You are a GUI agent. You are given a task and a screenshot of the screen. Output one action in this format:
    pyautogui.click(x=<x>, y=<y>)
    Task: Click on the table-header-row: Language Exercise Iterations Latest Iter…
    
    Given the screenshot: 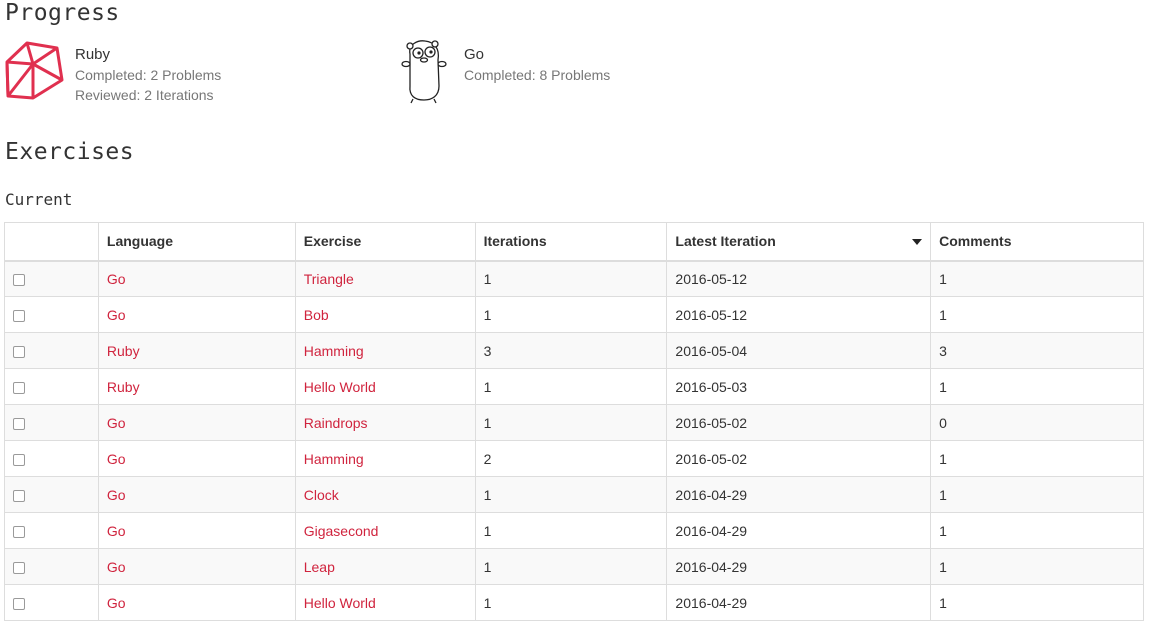 What is the action you would take?
    pyautogui.click(x=574, y=242)
    